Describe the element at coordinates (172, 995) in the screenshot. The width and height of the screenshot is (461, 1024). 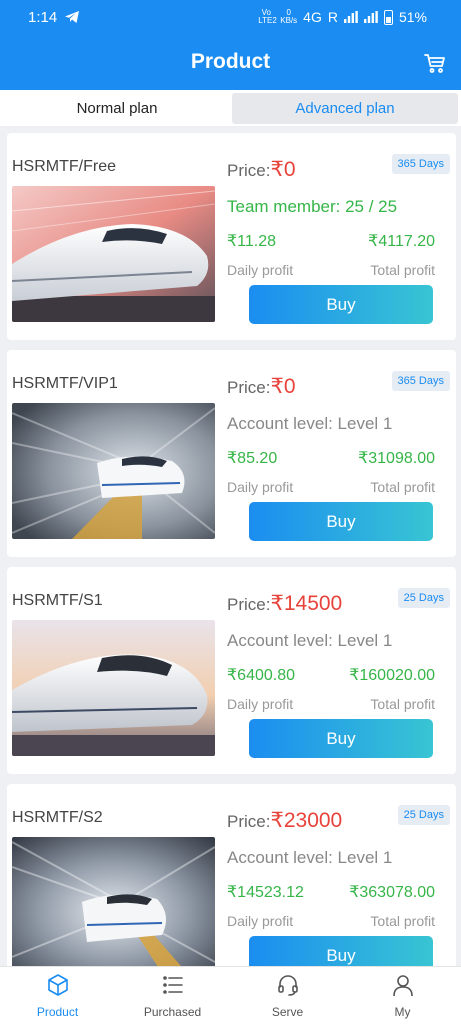
I see `nav-purchased: Purchased` at that location.